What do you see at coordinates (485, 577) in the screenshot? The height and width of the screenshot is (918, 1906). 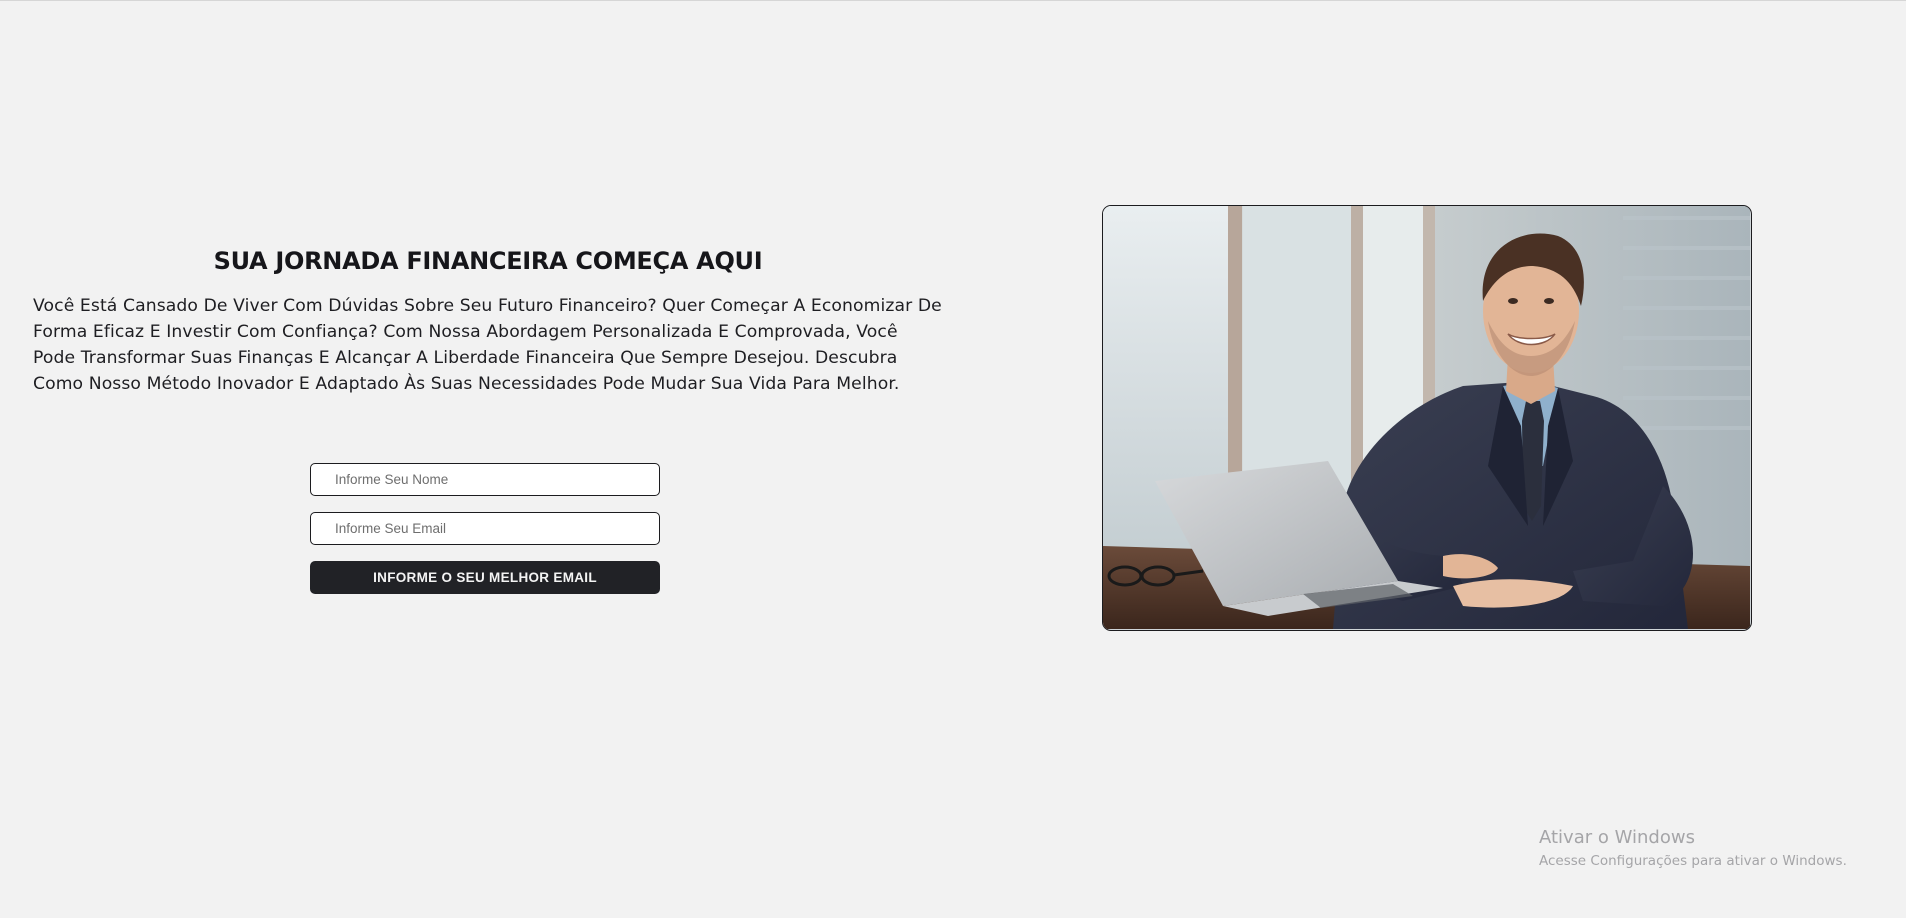 I see `submit-button: INFORME O SEU MELHOR EMAIL` at bounding box center [485, 577].